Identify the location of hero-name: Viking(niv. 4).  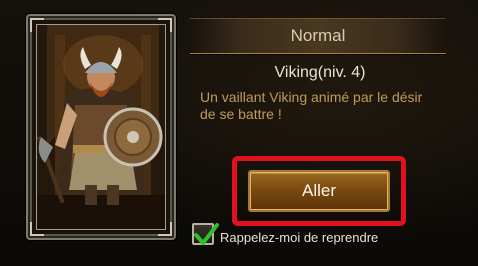
(320, 72).